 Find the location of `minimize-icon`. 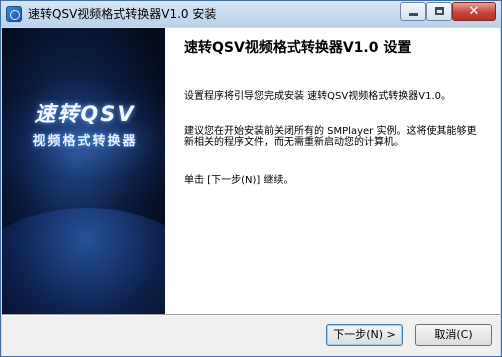

minimize-icon is located at coordinates (413, 14).